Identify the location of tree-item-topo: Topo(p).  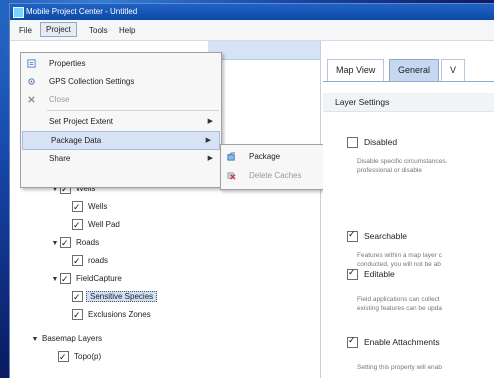
(80, 357).